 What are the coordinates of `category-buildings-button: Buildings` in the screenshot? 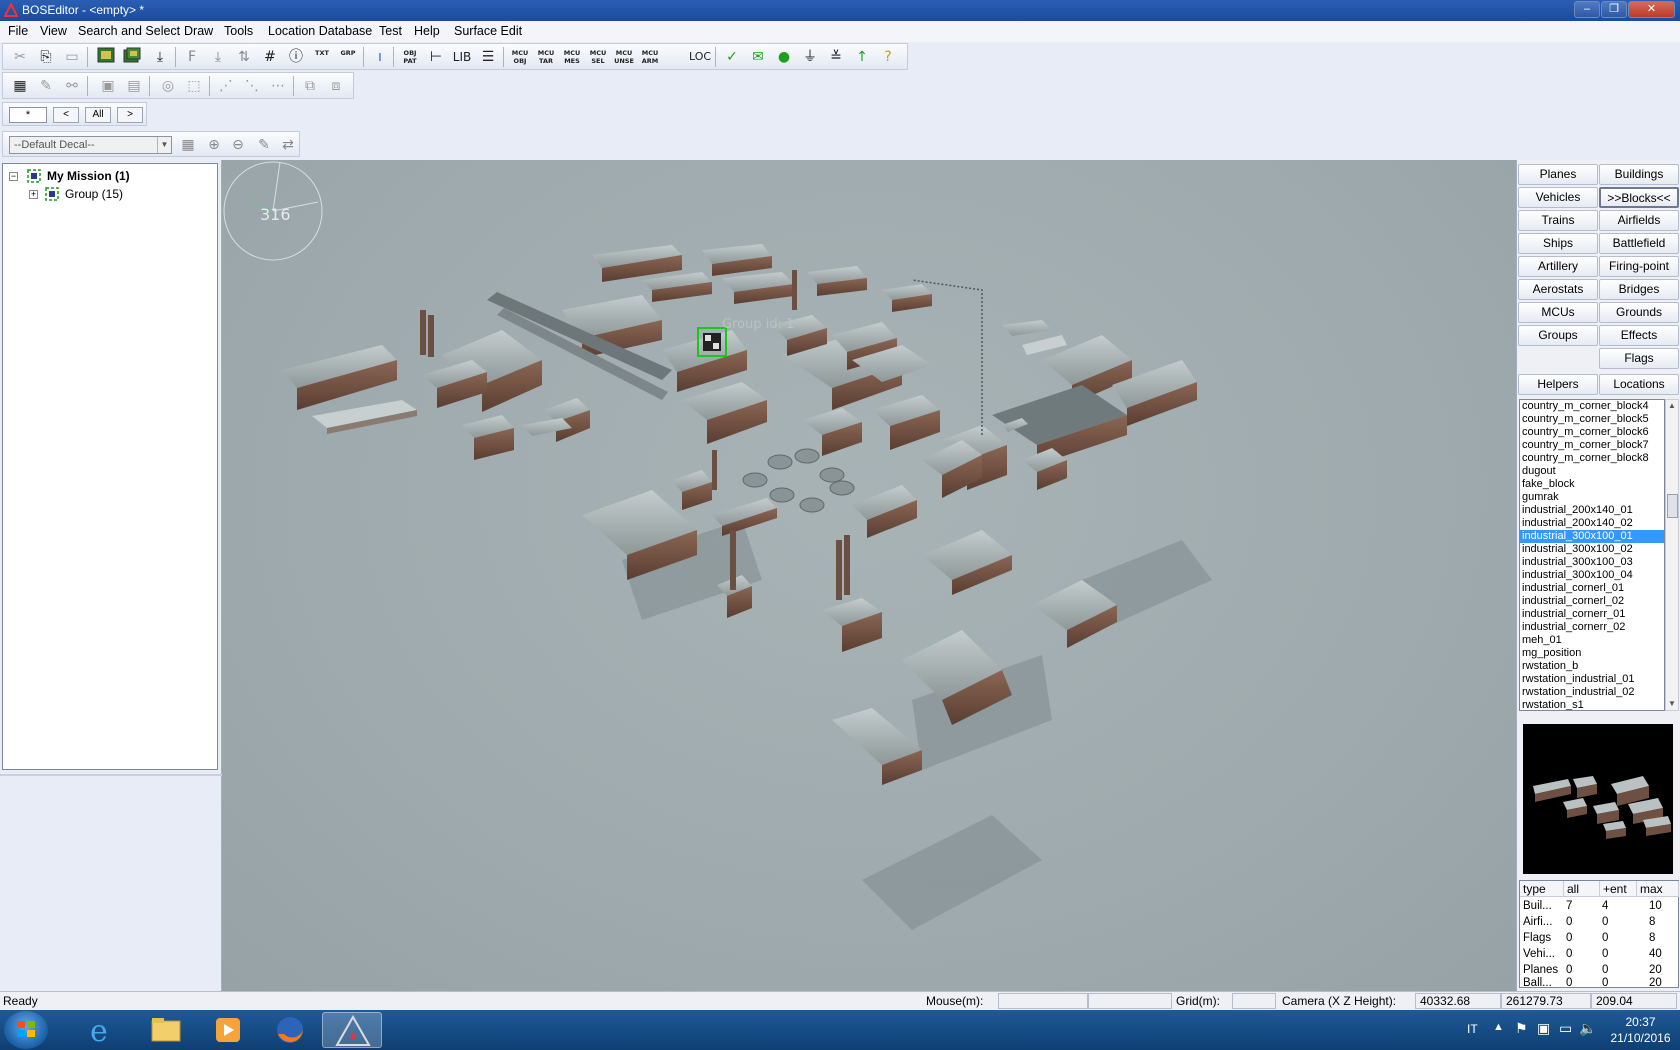 It's located at (1639, 174).